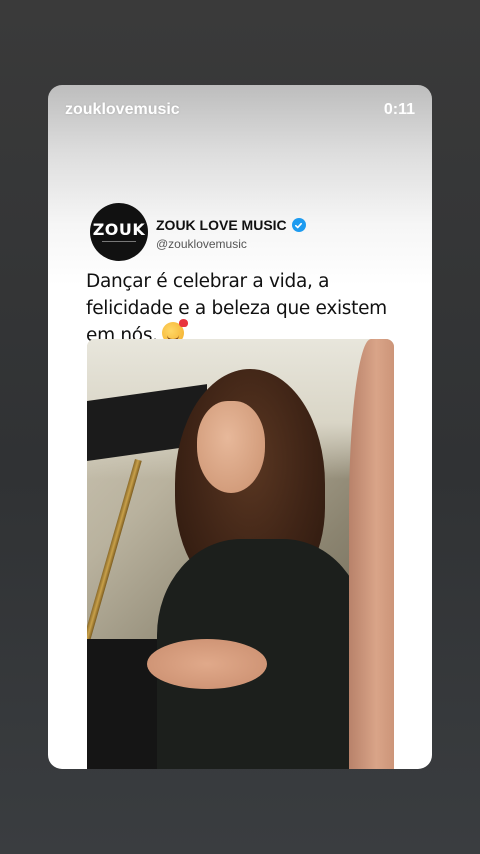 The width and height of the screenshot is (480, 854). What do you see at coordinates (201, 244) in the screenshot?
I see `account-handle: @zouklovemusic` at bounding box center [201, 244].